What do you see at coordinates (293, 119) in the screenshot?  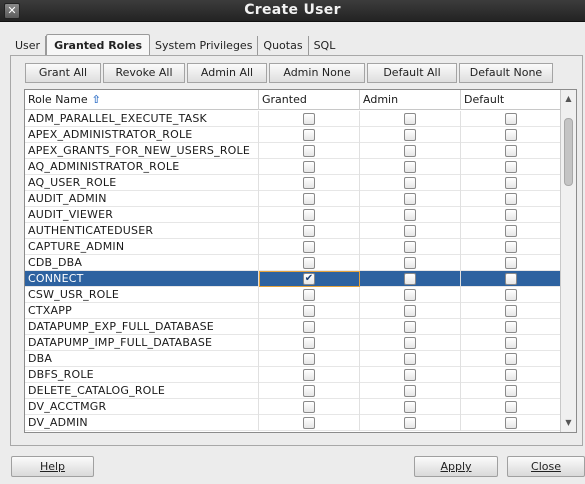 I see `table-row: ADM_PARALLEL_EXECUTE_TASK` at bounding box center [293, 119].